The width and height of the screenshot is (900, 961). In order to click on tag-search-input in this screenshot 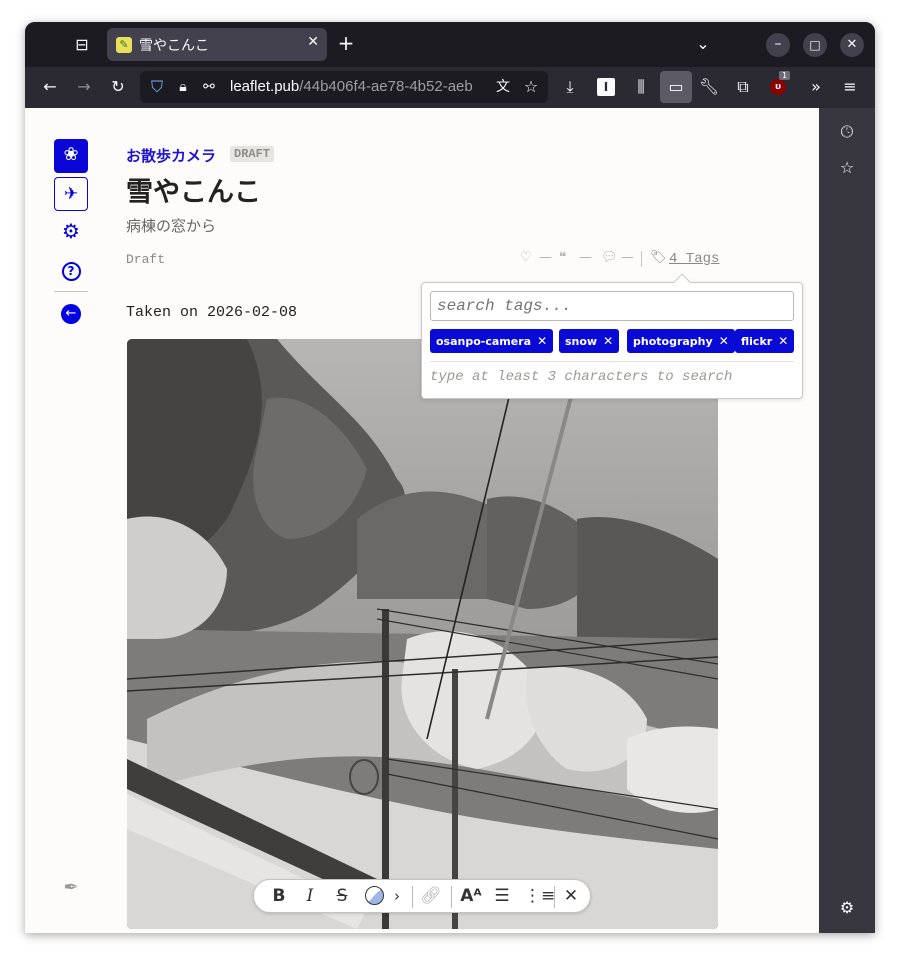, I will do `click(612, 306)`.